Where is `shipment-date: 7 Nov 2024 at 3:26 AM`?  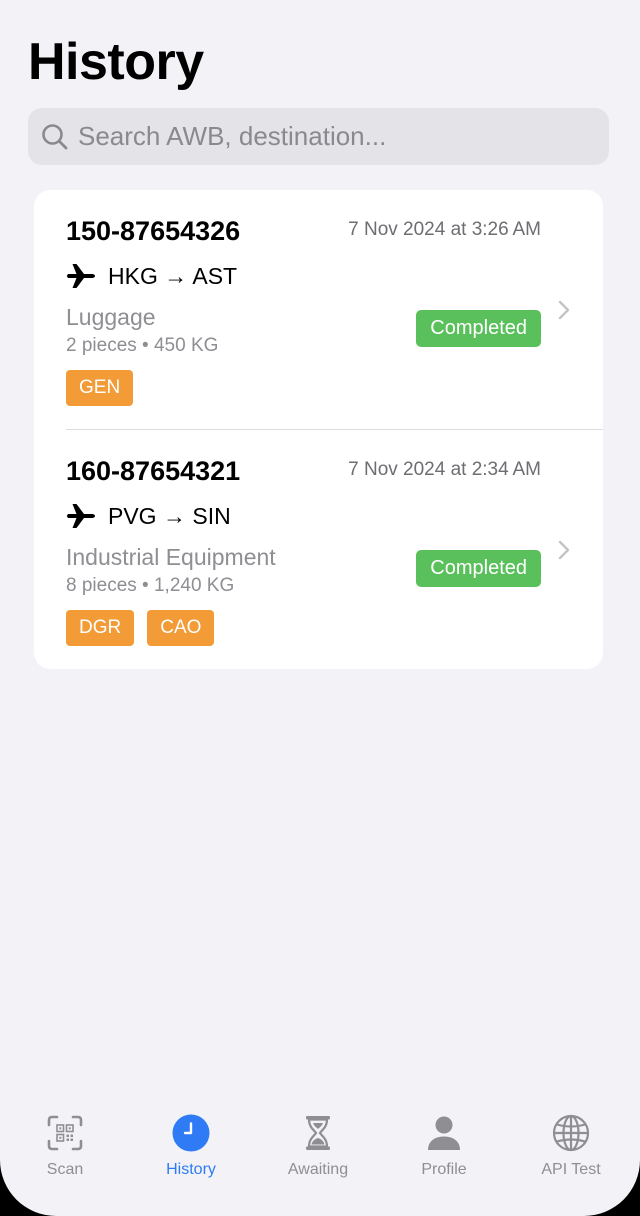 shipment-date: 7 Nov 2024 at 3:26 AM is located at coordinates (444, 229).